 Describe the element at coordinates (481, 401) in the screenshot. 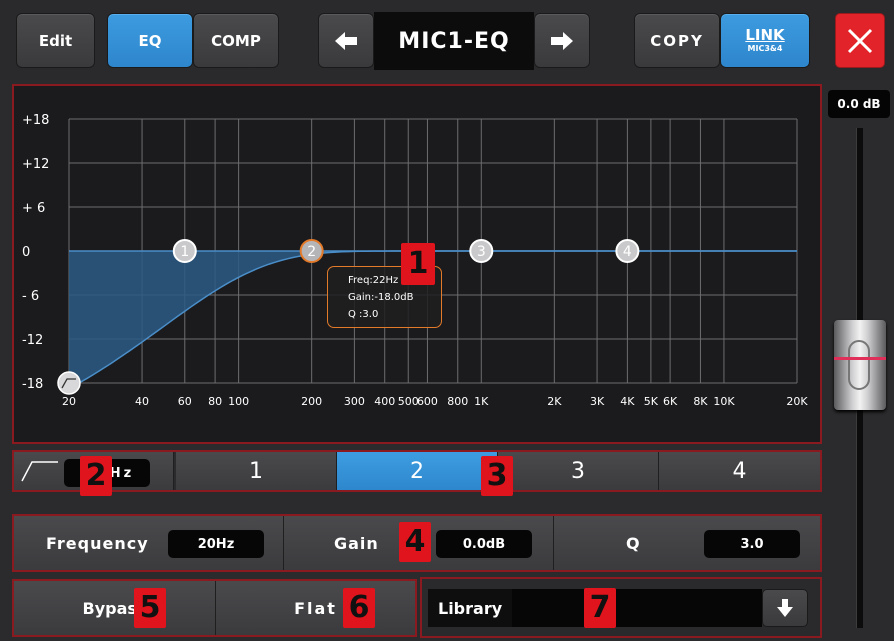

I see `x-tick-label: 1K` at that location.